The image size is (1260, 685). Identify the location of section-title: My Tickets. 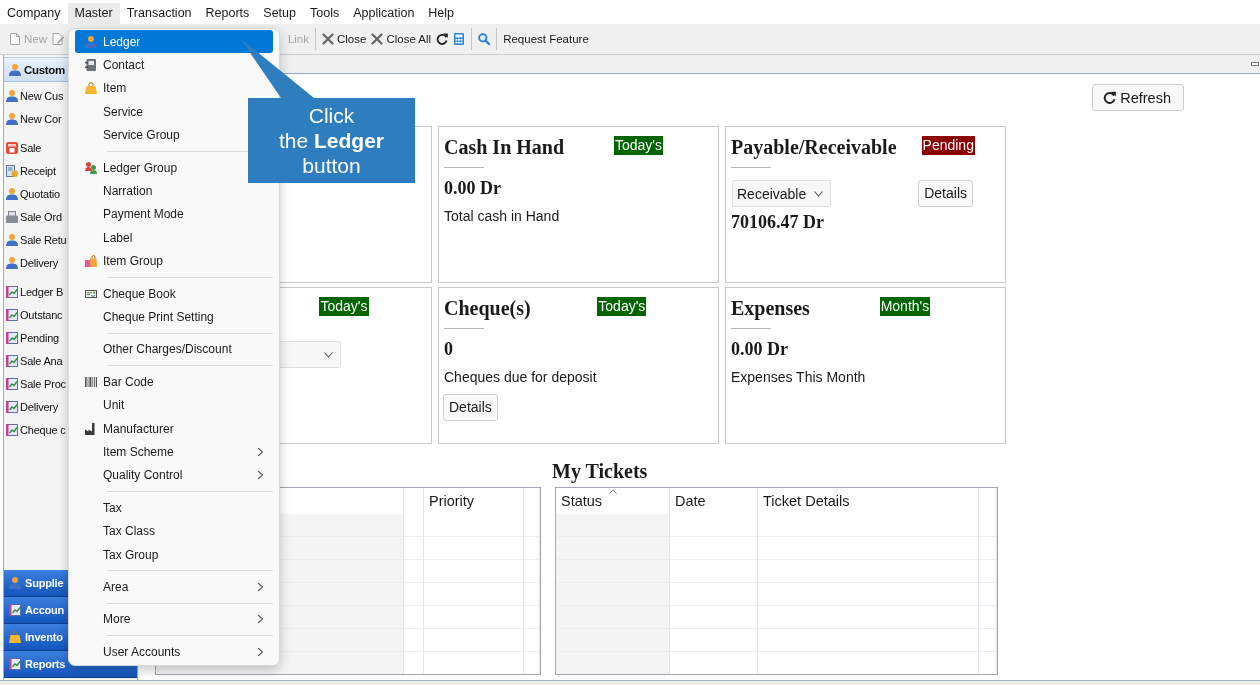
(600, 471).